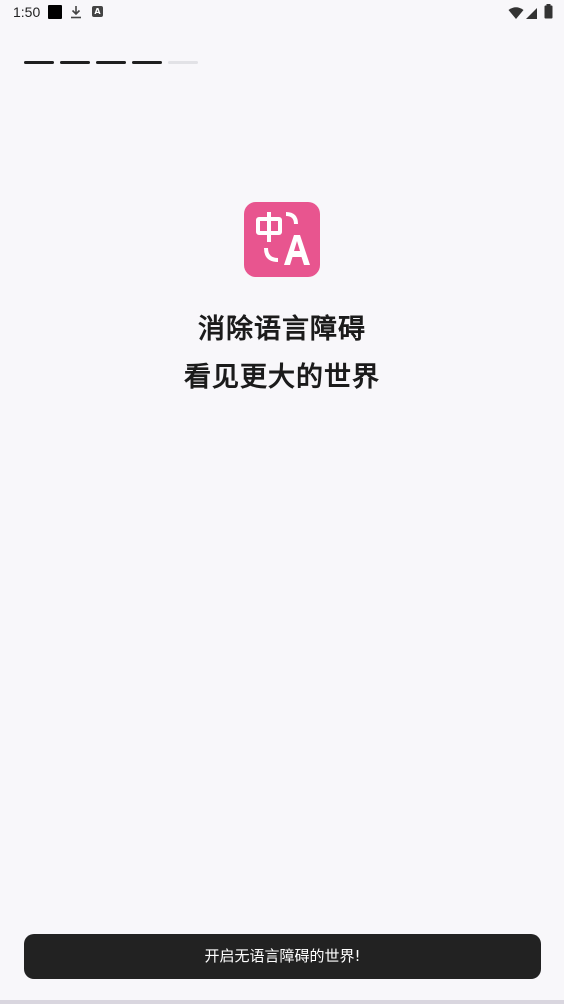 This screenshot has width=564, height=1004. Describe the element at coordinates (55, 12) in the screenshot. I see `square-icon` at that location.